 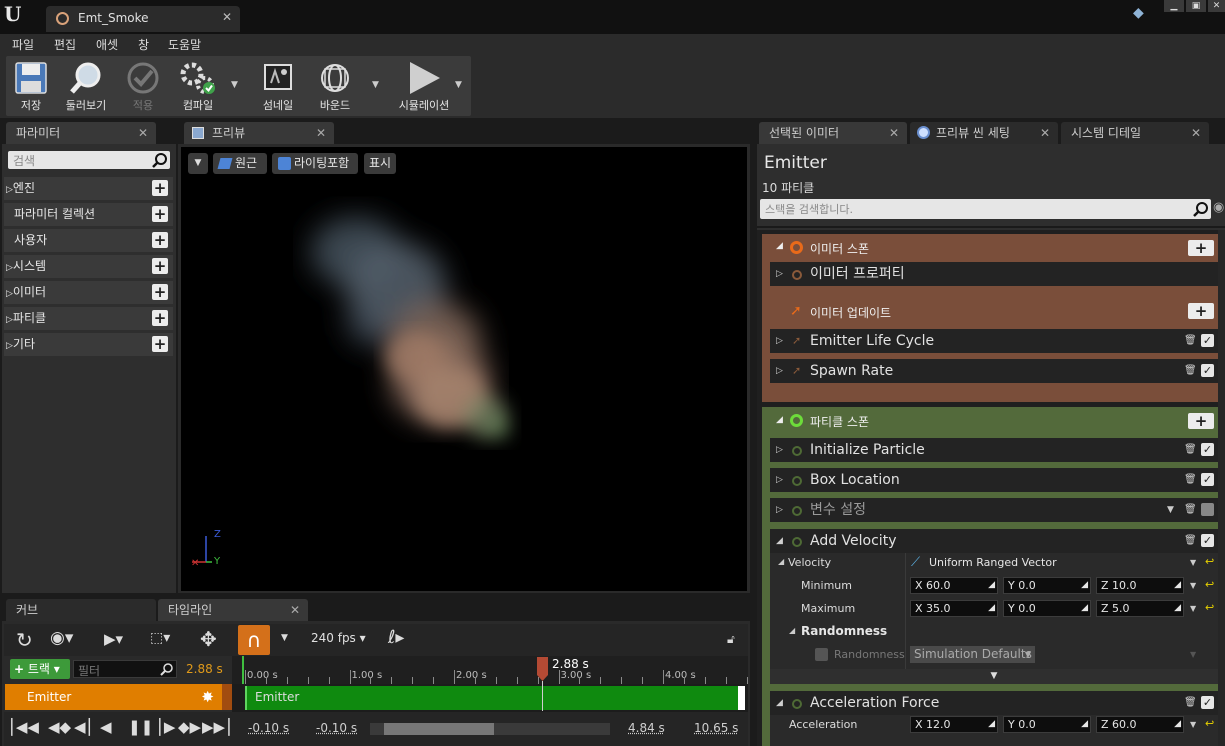 What do you see at coordinates (86, 86) in the screenshot?
I see `browse-button: 둘러보기` at bounding box center [86, 86].